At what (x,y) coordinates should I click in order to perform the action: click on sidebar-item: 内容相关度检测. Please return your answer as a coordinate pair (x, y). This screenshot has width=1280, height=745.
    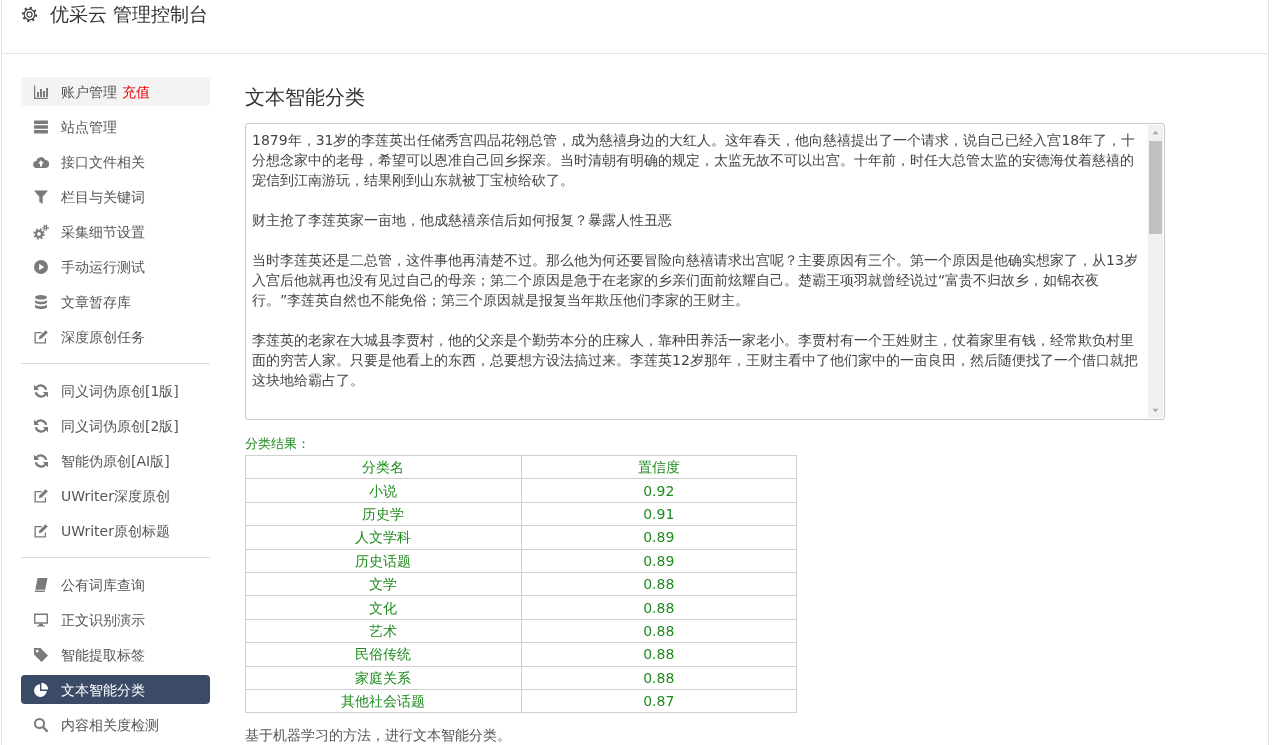
    Looking at the image, I should click on (115, 724).